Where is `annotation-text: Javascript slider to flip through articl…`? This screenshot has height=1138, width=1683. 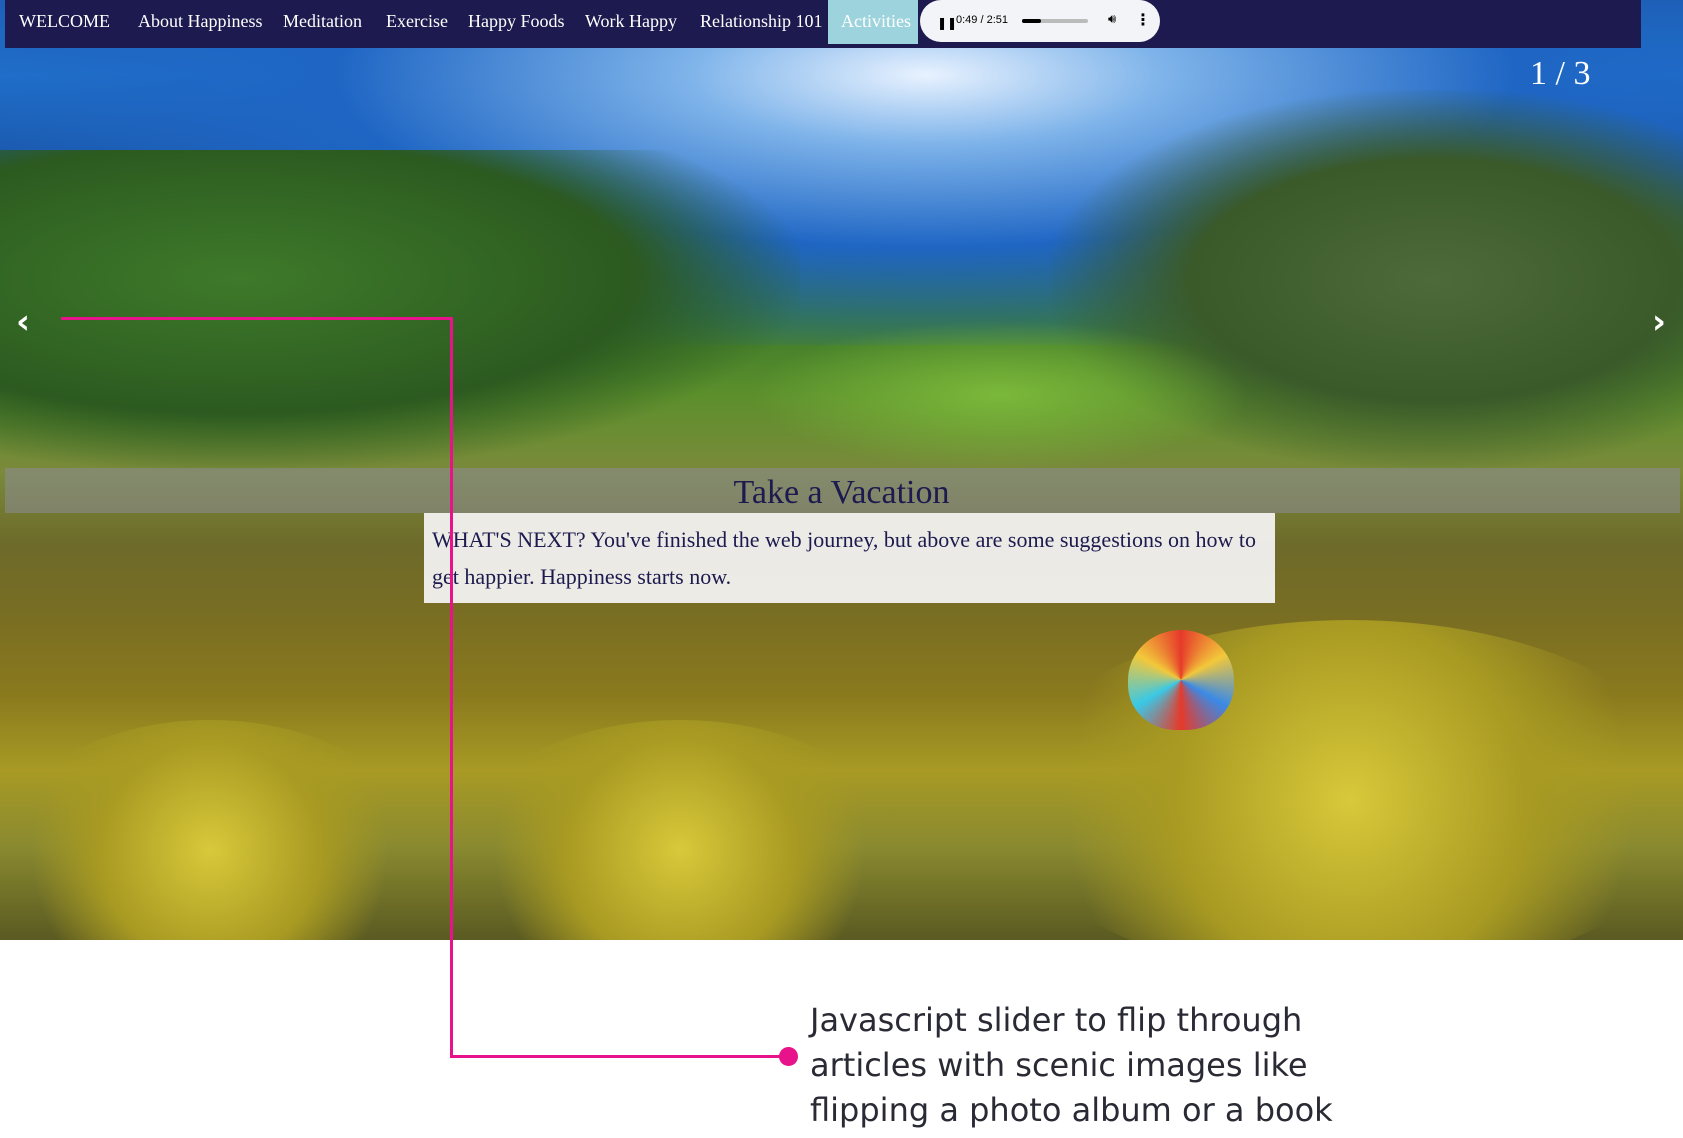 annotation-text: Javascript slider to flip through articl… is located at coordinates (1071, 1065).